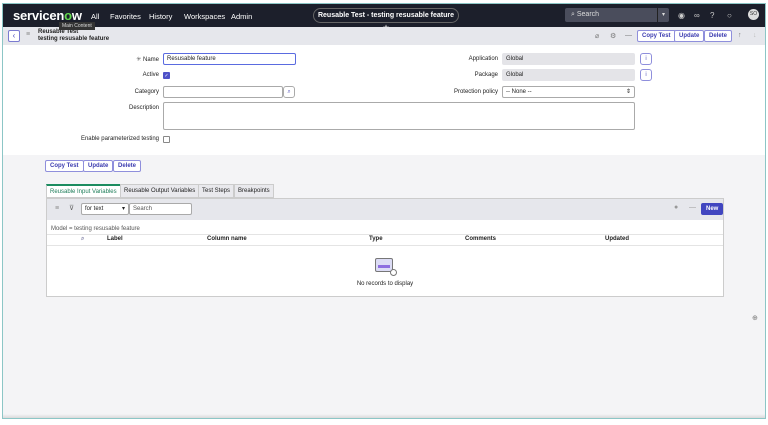  What do you see at coordinates (663, 15) in the screenshot?
I see `chevron-down-icon: ▾` at bounding box center [663, 15].